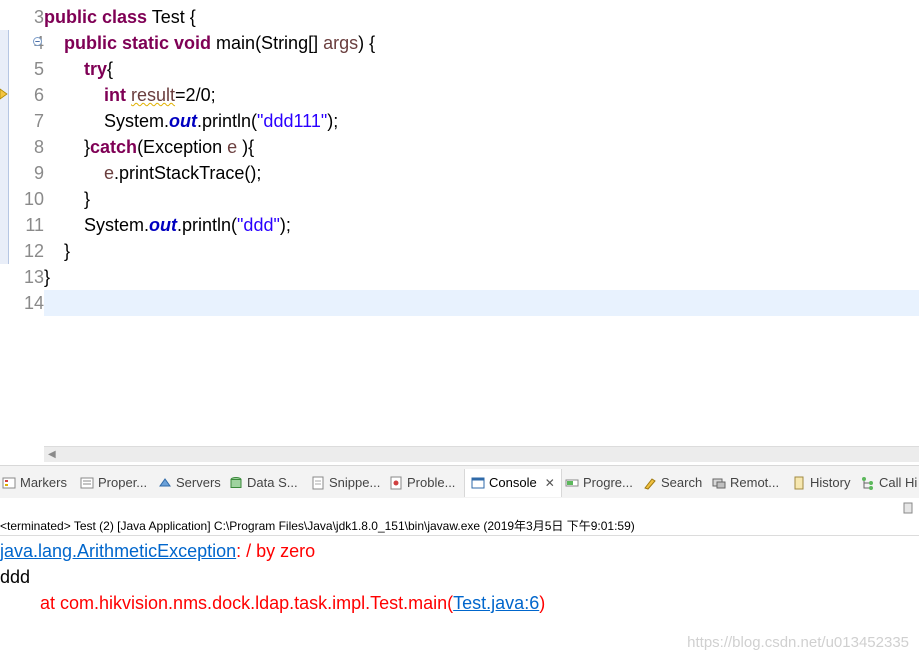 The height and width of the screenshot is (661, 919). I want to click on tab-label: Call Hi, so click(898, 482).